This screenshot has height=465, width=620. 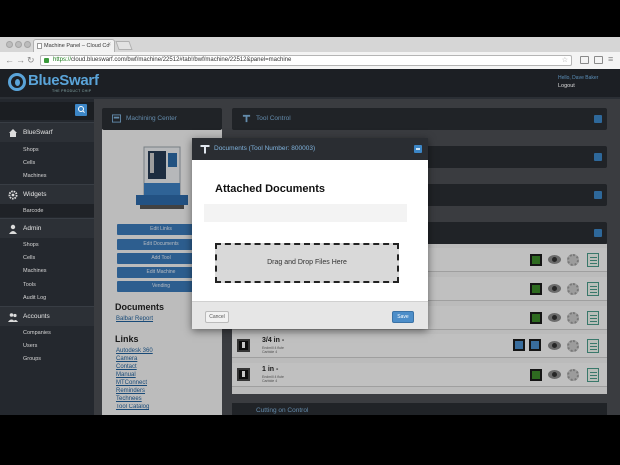 I want to click on logo-tagline: THE PRODUCT CHIP, so click(x=72, y=91).